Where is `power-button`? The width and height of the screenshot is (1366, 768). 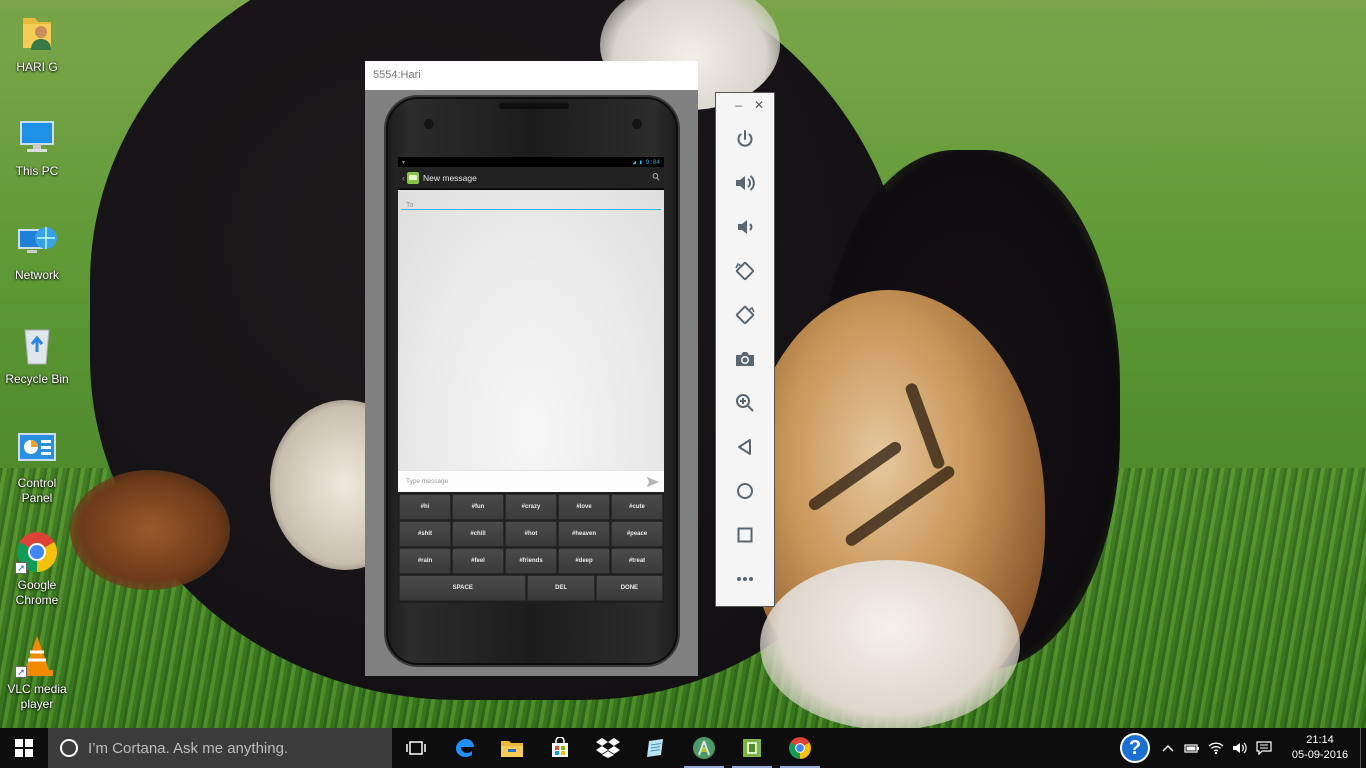
power-button is located at coordinates (745, 139).